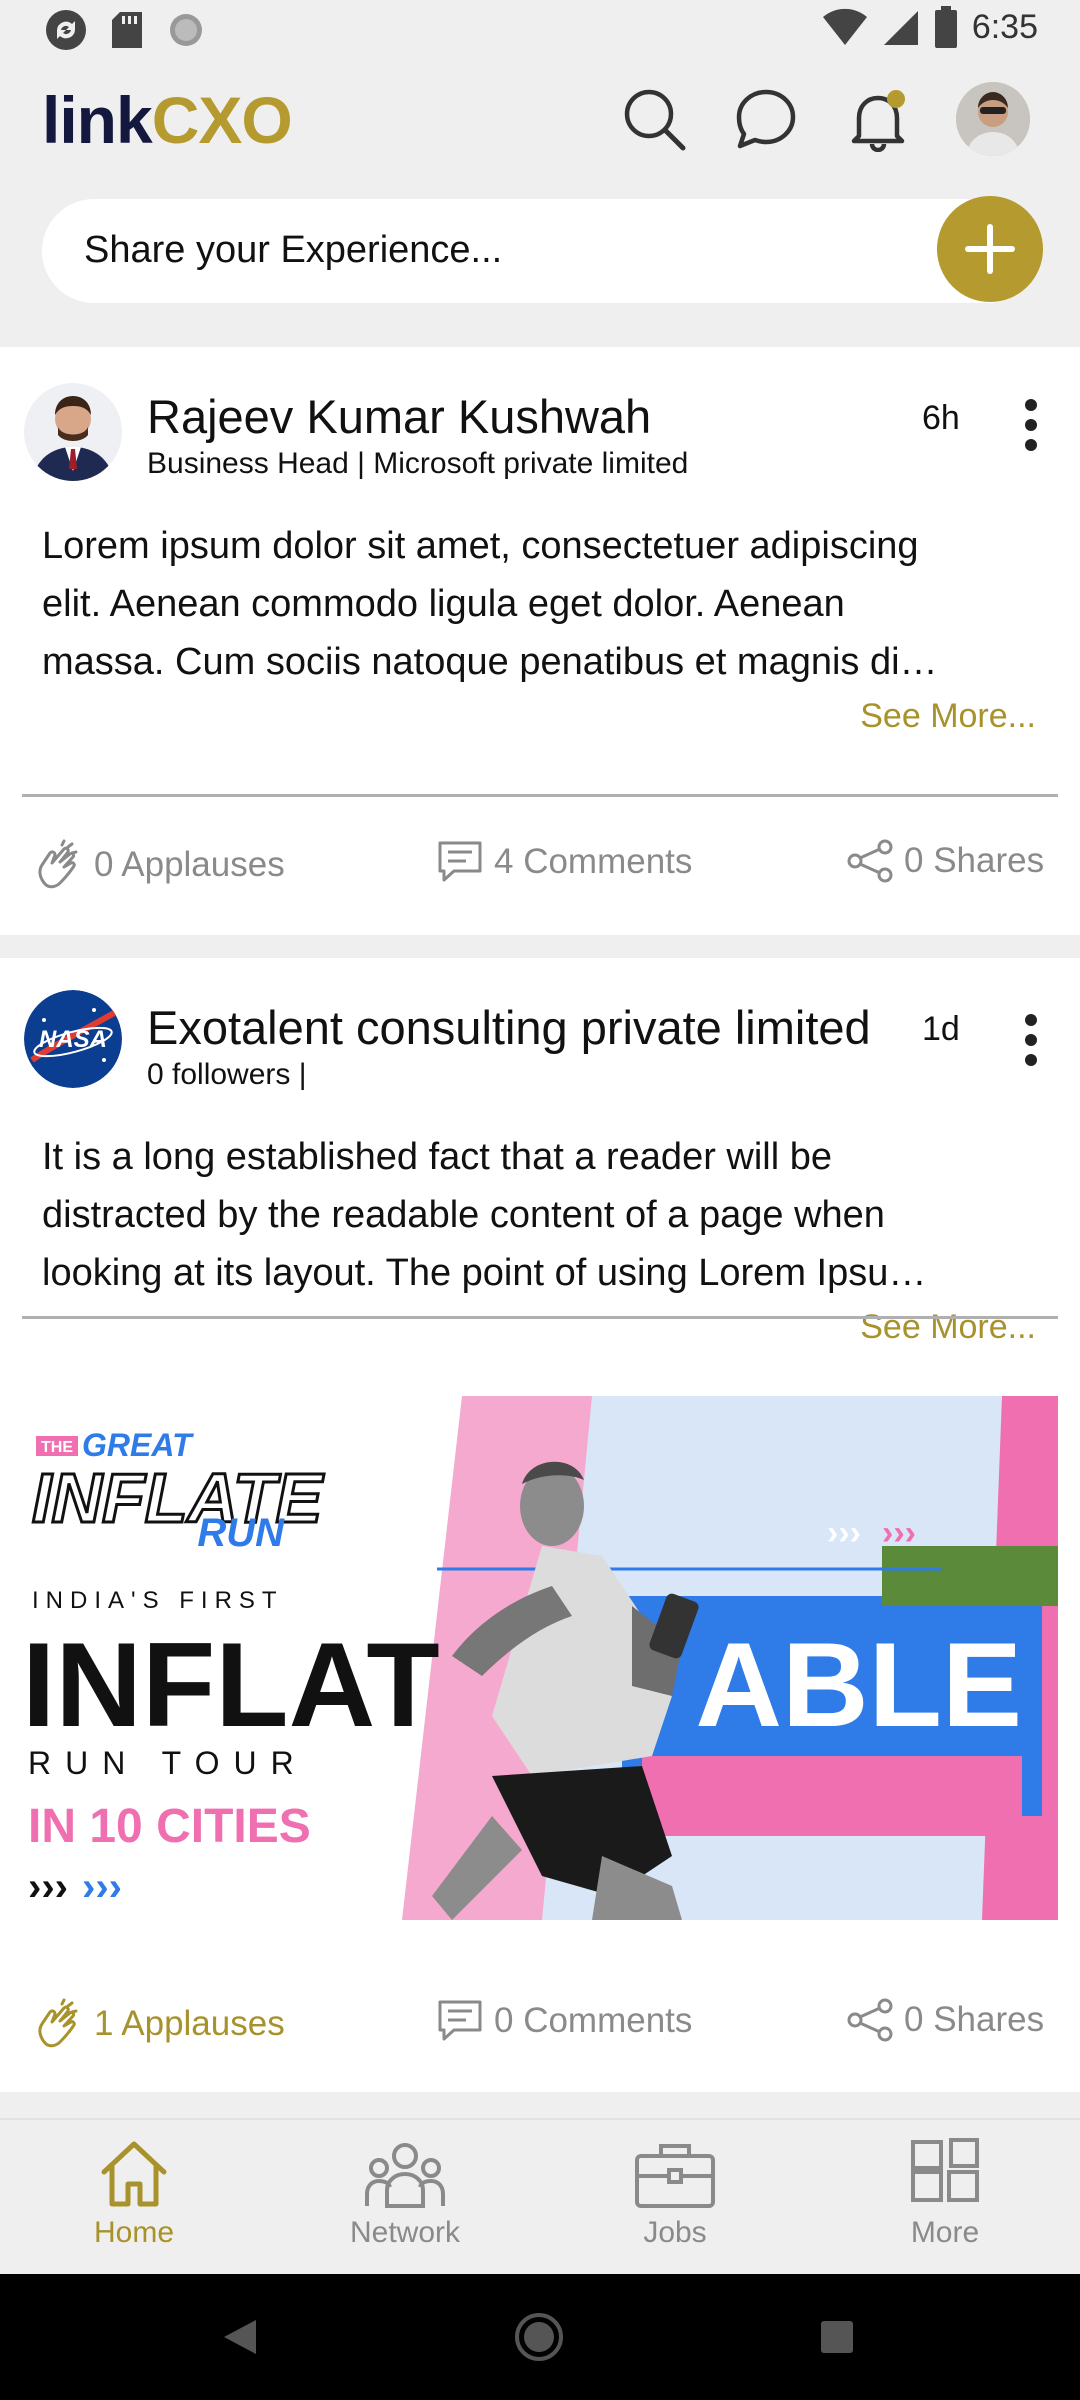 Image resolution: width=1080 pixels, height=2400 pixels. What do you see at coordinates (766, 119) in the screenshot?
I see `chat-icon` at bounding box center [766, 119].